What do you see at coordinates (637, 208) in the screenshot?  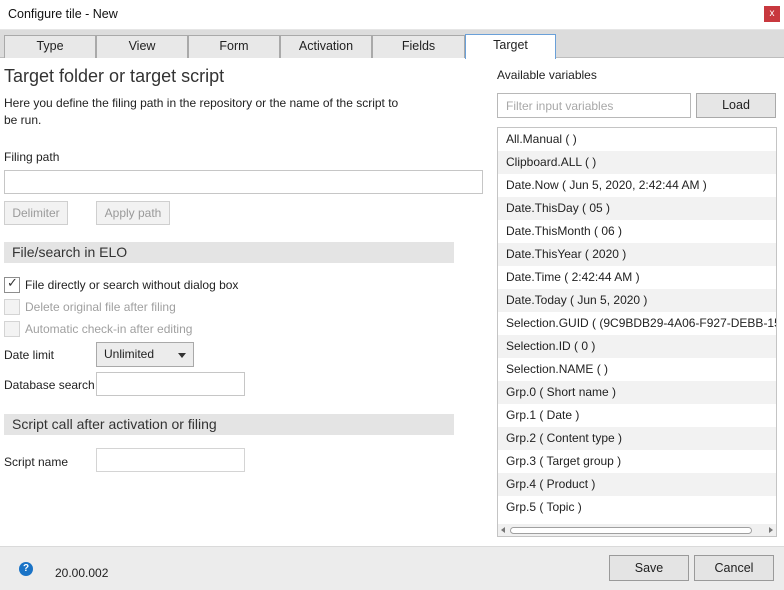 I see `variable-item: Date.ThisDay ( 05 )` at bounding box center [637, 208].